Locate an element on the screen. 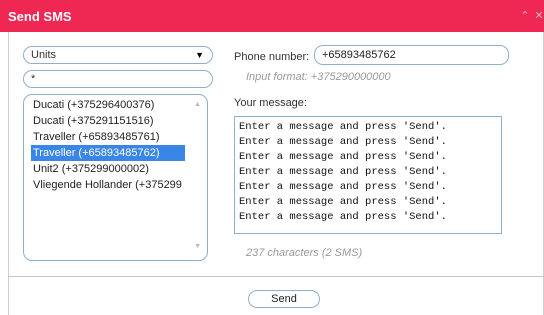 The image size is (544, 315). units-select-value: Units is located at coordinates (44, 55).